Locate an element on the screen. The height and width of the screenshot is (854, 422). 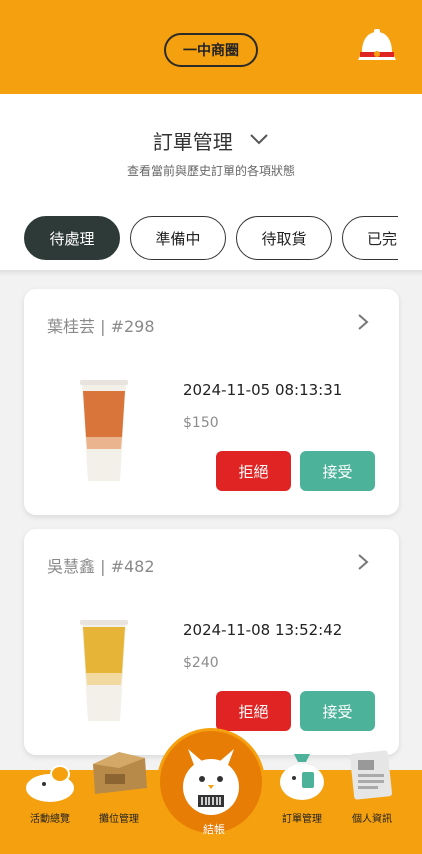
zone-label: 一中商圈 is located at coordinates (211, 51).